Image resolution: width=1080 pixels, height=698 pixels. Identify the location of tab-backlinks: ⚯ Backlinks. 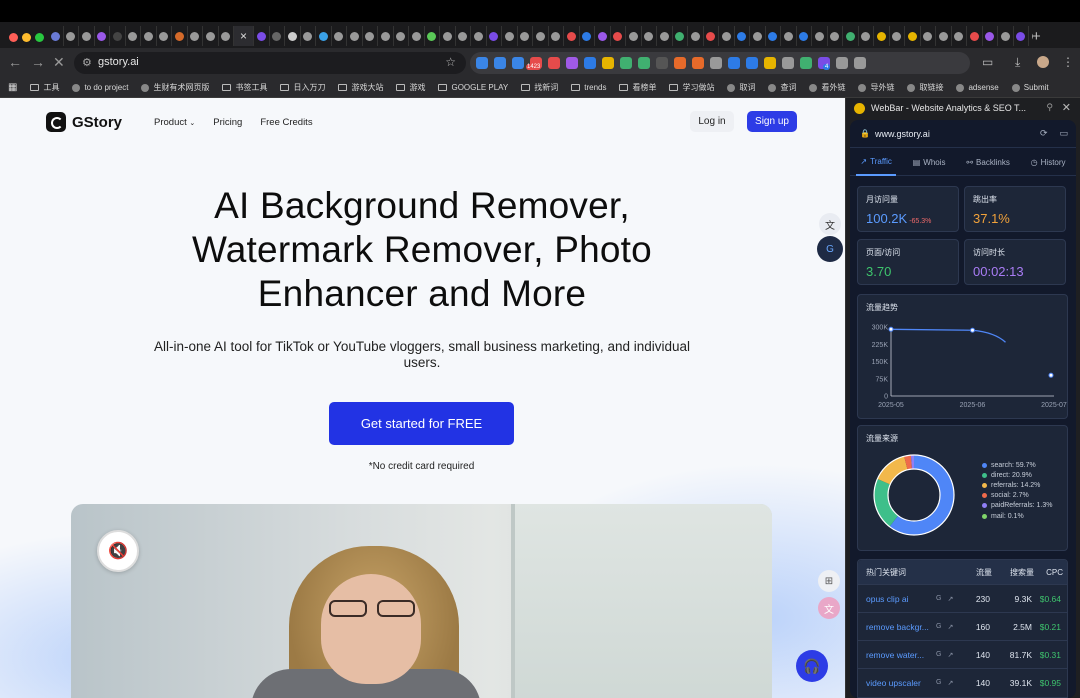
(988, 163).